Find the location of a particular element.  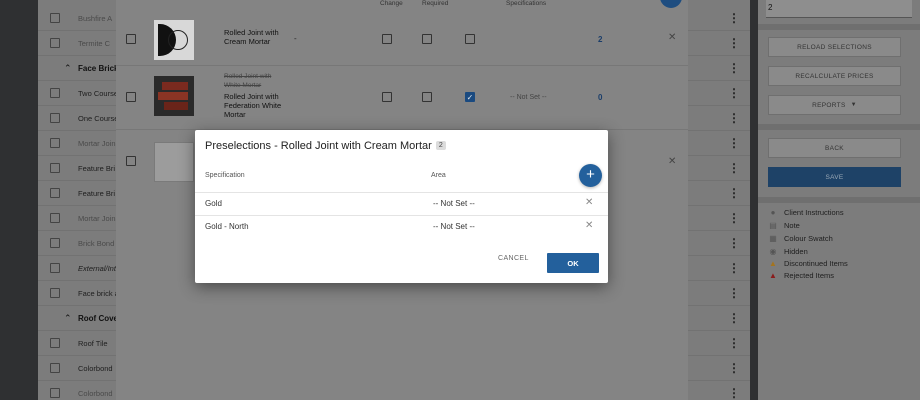

circle-icon: ● is located at coordinates (773, 212).